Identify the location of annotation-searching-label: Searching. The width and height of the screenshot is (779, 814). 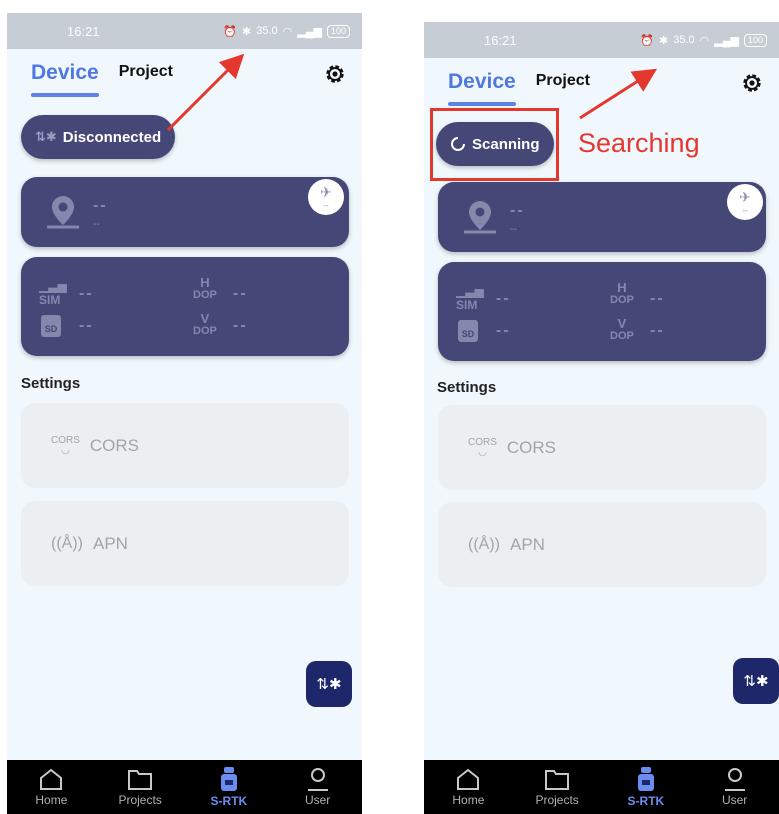
(639, 143).